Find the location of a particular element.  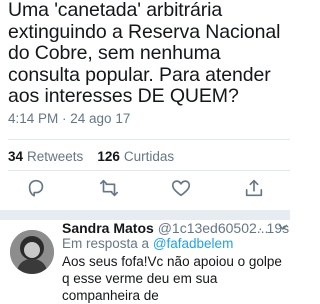

in-reply-to: Em resposta a @fafadbelem is located at coordinates (147, 243).